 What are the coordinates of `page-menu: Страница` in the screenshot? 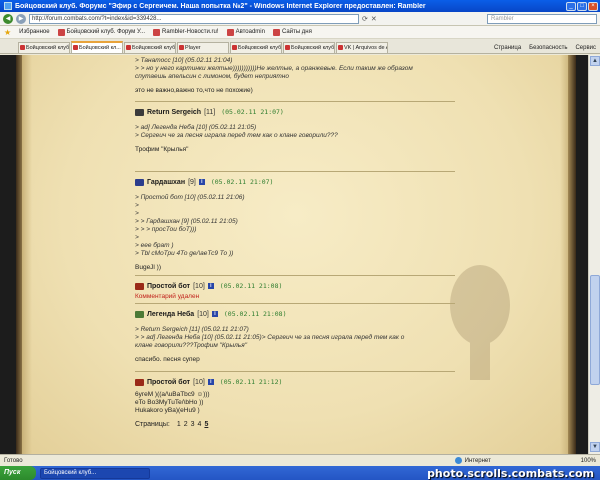 It's located at (507, 48).